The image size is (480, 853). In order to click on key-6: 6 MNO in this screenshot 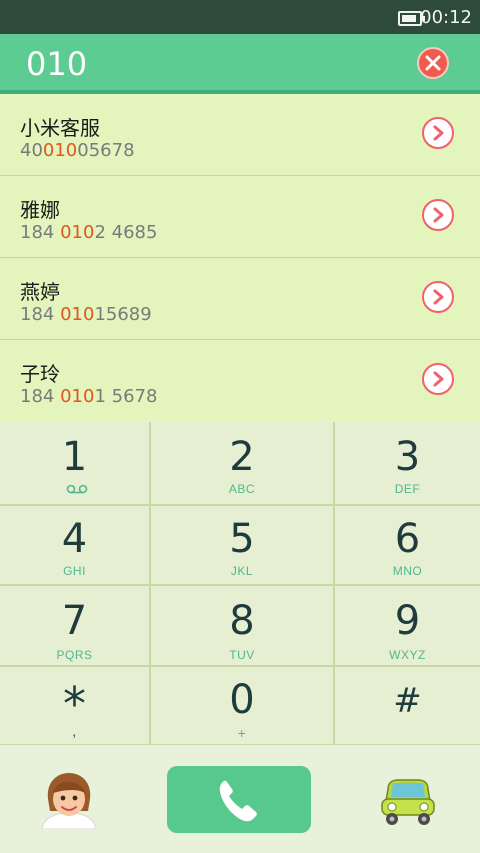, I will do `click(407, 545)`.